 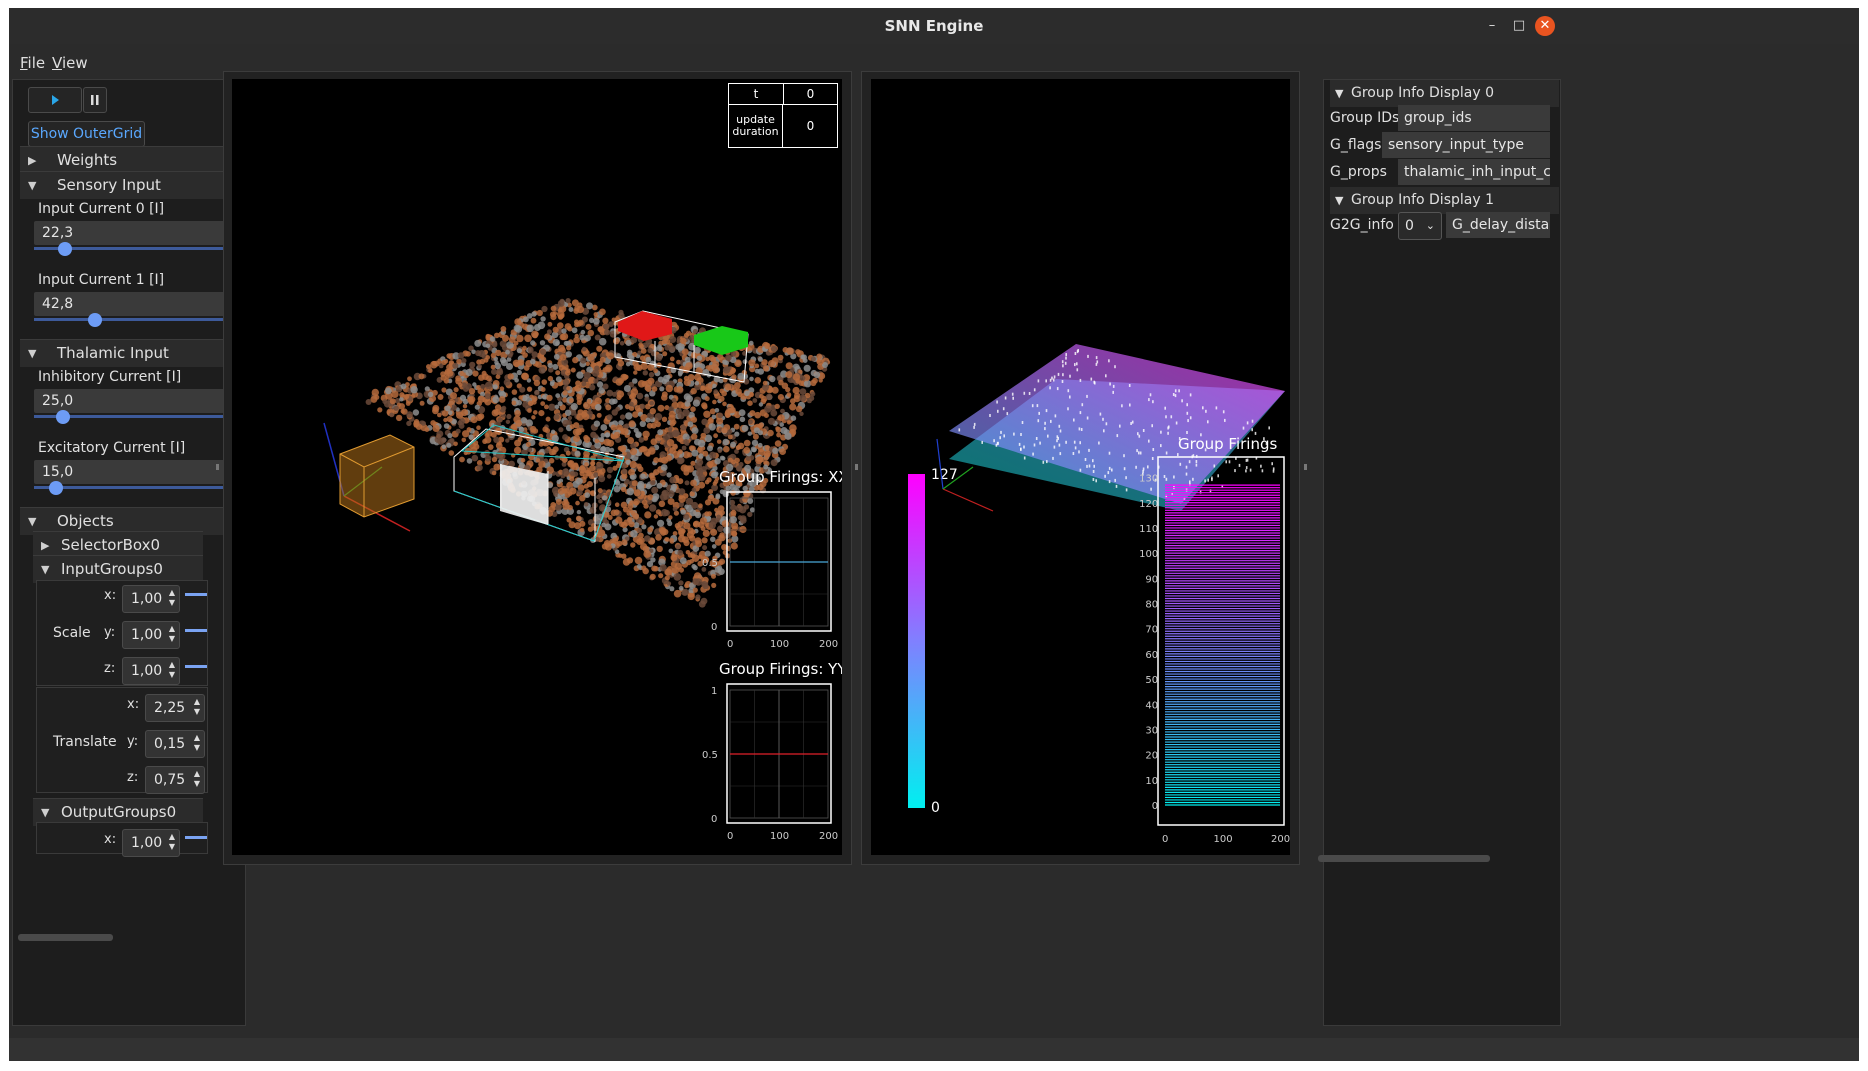 What do you see at coordinates (133, 741) in the screenshot?
I see `translate-y-label: y:` at bounding box center [133, 741].